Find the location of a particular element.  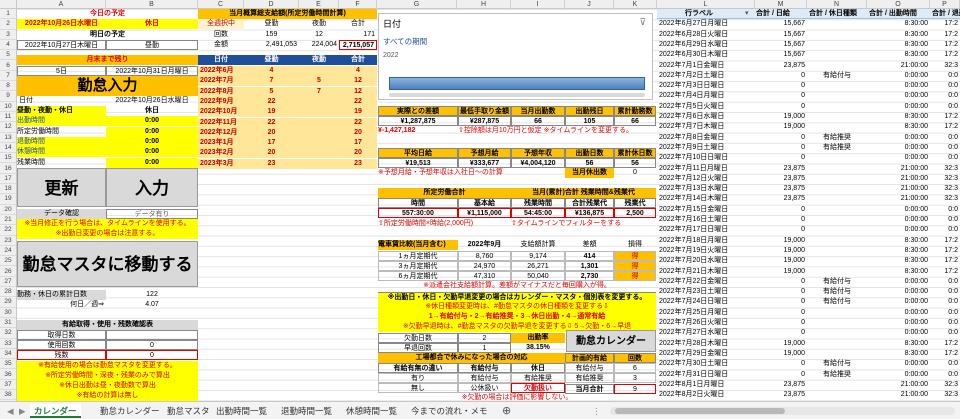

column-header: G is located at coordinates (417, 4).